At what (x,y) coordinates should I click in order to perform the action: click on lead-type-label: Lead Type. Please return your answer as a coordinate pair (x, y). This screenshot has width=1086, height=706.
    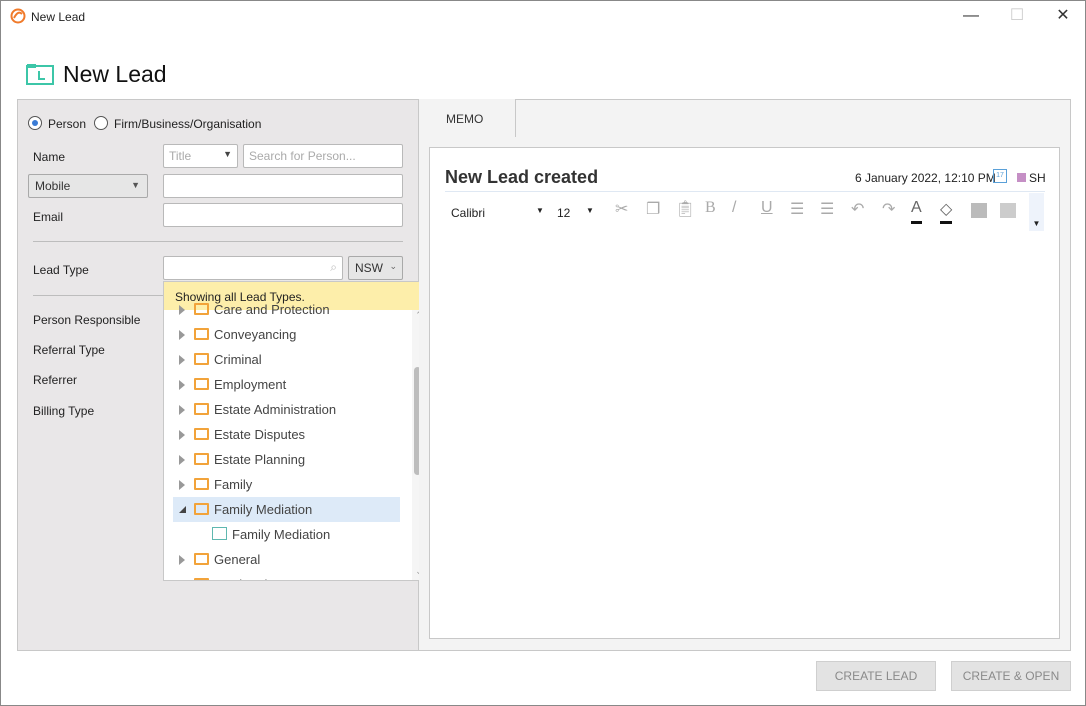
    Looking at the image, I should click on (61, 270).